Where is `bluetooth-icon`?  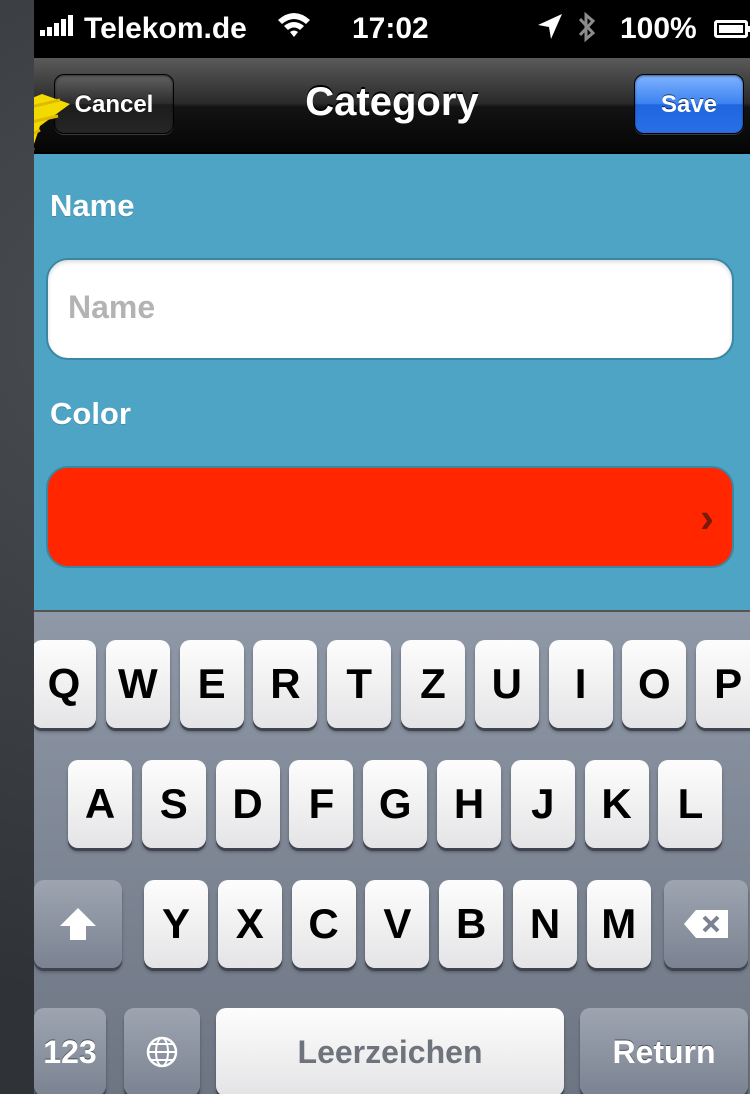
bluetooth-icon is located at coordinates (587, 31).